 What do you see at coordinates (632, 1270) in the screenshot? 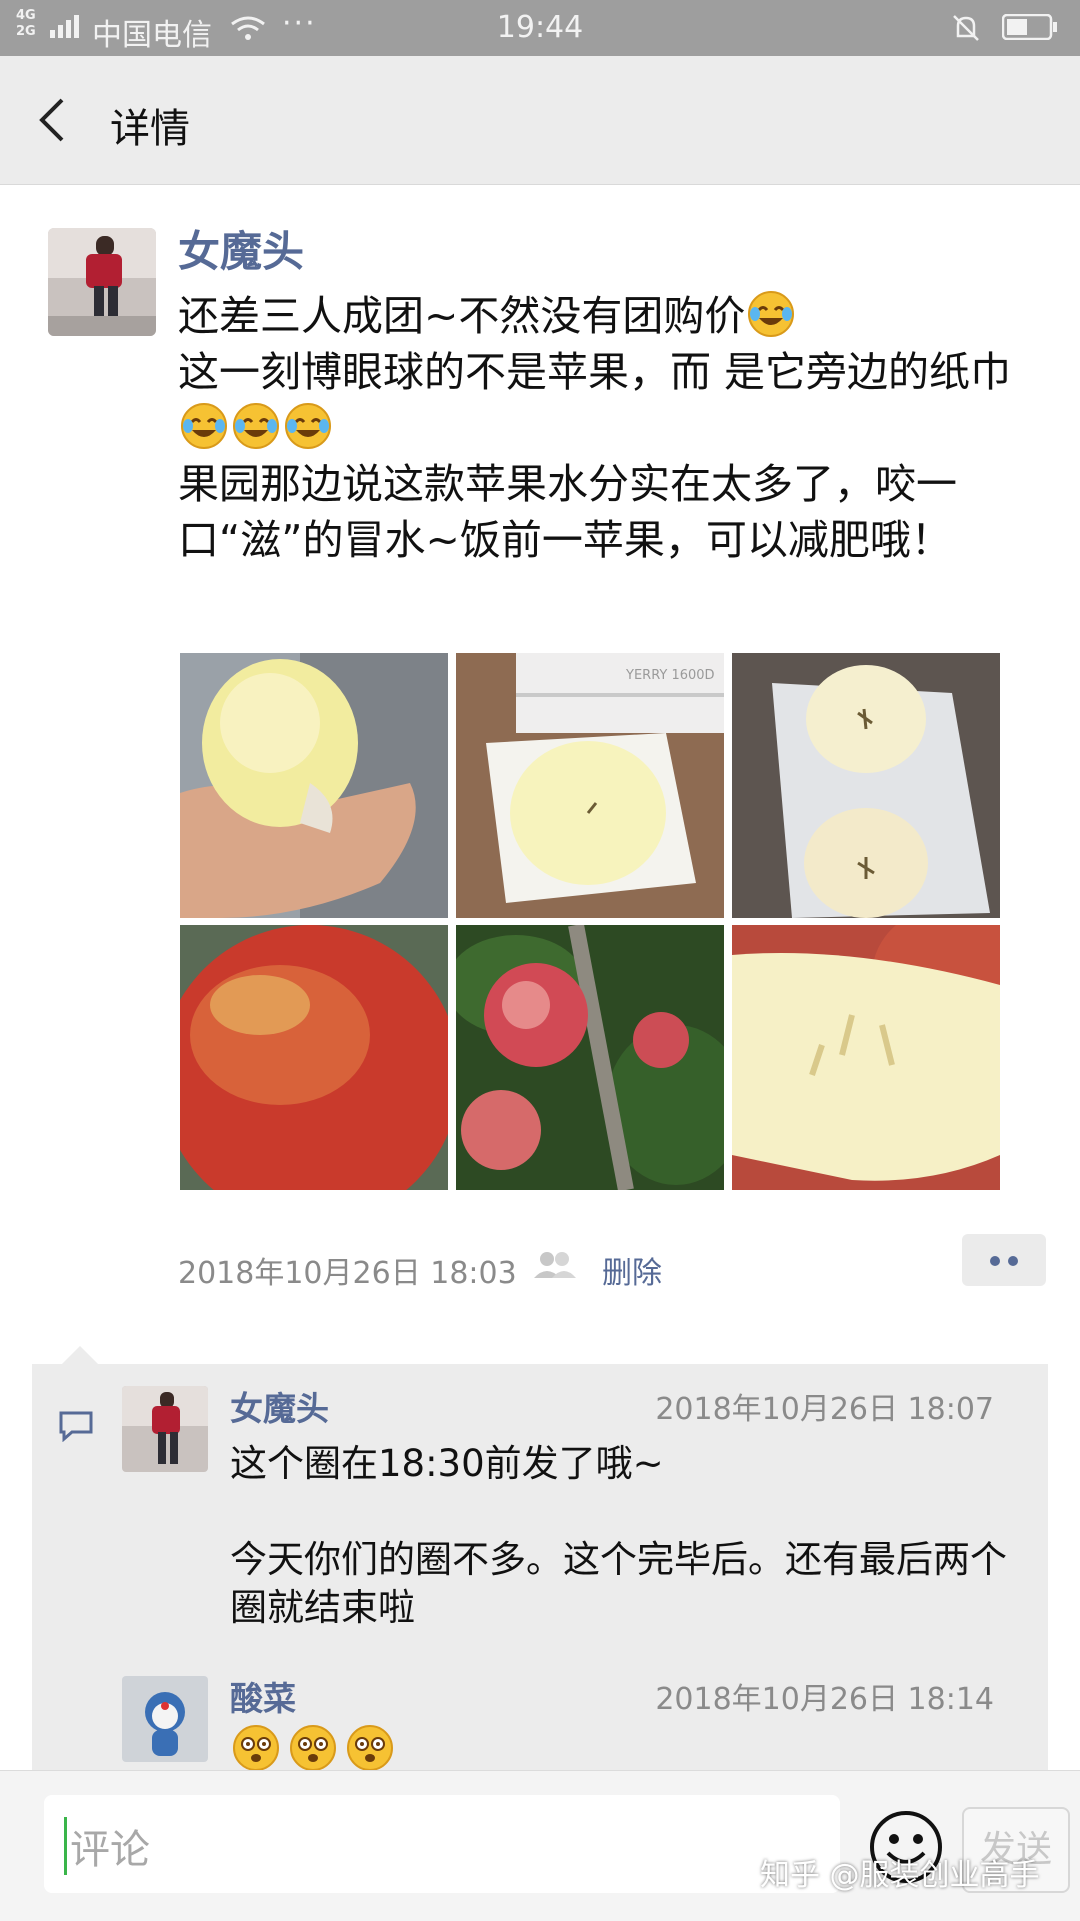
I see `delete-post-link: 删除` at bounding box center [632, 1270].